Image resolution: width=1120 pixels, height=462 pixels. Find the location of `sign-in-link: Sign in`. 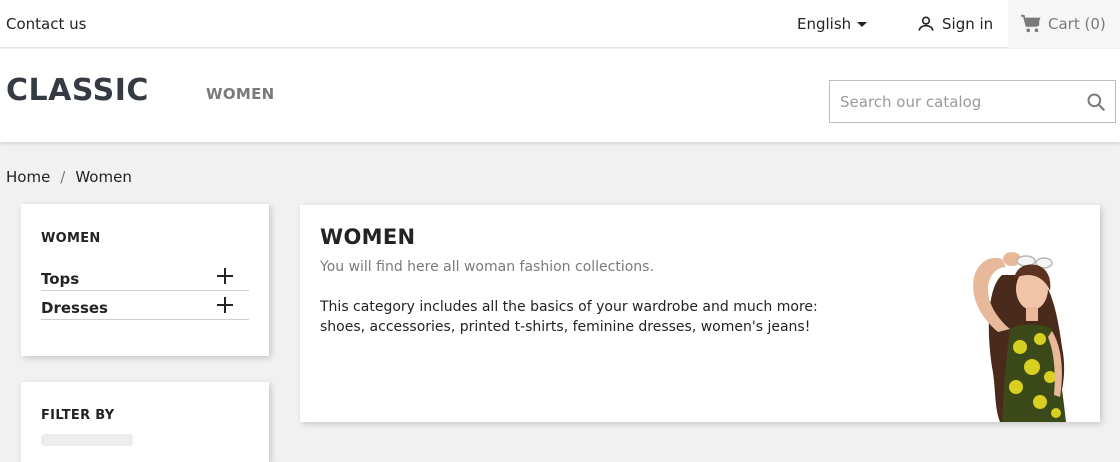

sign-in-link: Sign in is located at coordinates (954, 24).